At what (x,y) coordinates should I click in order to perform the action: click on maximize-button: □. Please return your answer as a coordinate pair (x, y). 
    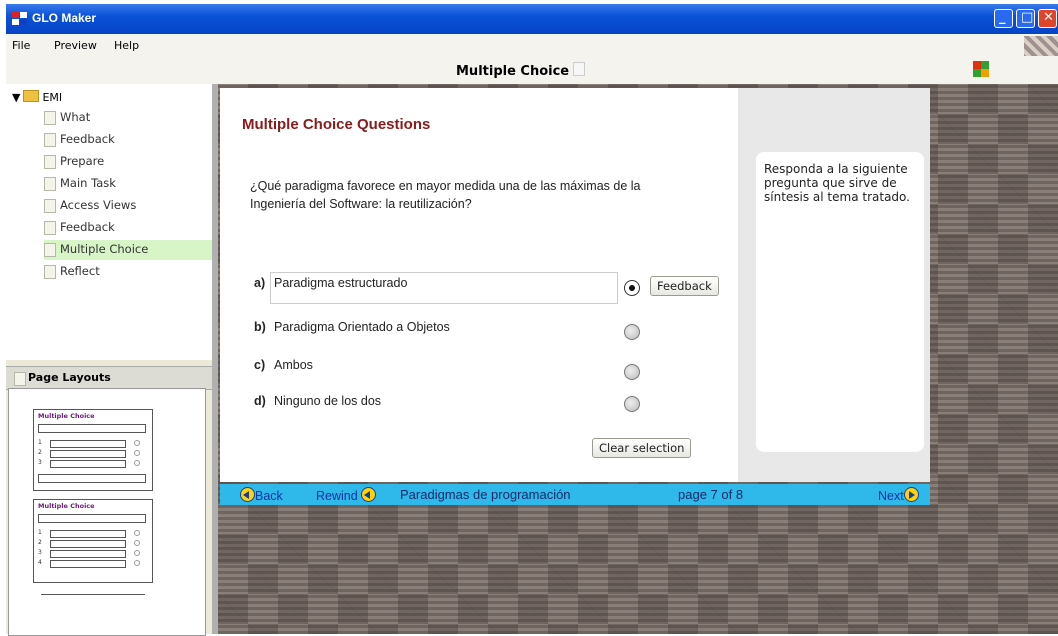
    Looking at the image, I should click on (1025, 18).